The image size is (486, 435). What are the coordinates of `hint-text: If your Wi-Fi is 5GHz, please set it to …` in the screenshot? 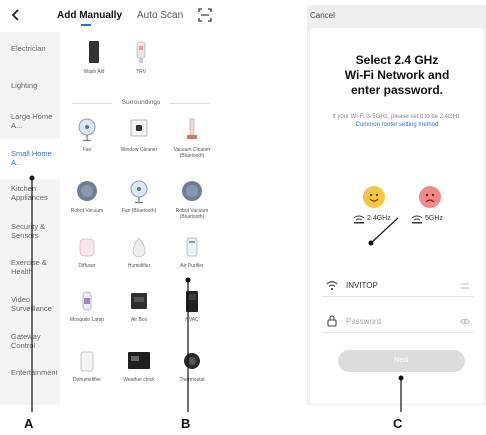 It's located at (397, 117).